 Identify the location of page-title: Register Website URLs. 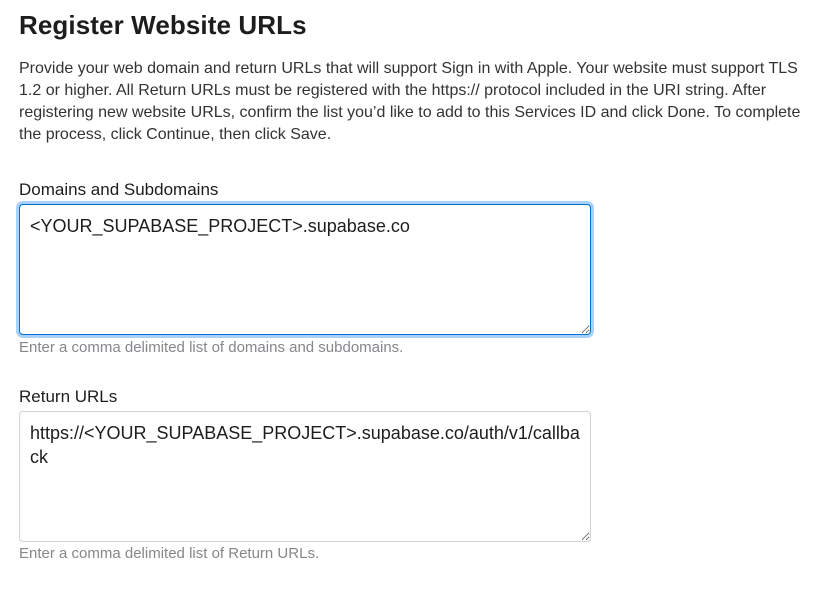
(163, 25).